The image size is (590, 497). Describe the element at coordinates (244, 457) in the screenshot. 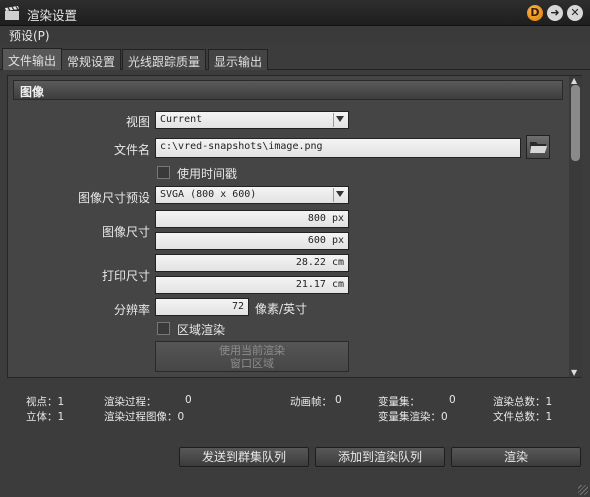

I see `send-to-cluster-button: 发送到群集队列` at that location.